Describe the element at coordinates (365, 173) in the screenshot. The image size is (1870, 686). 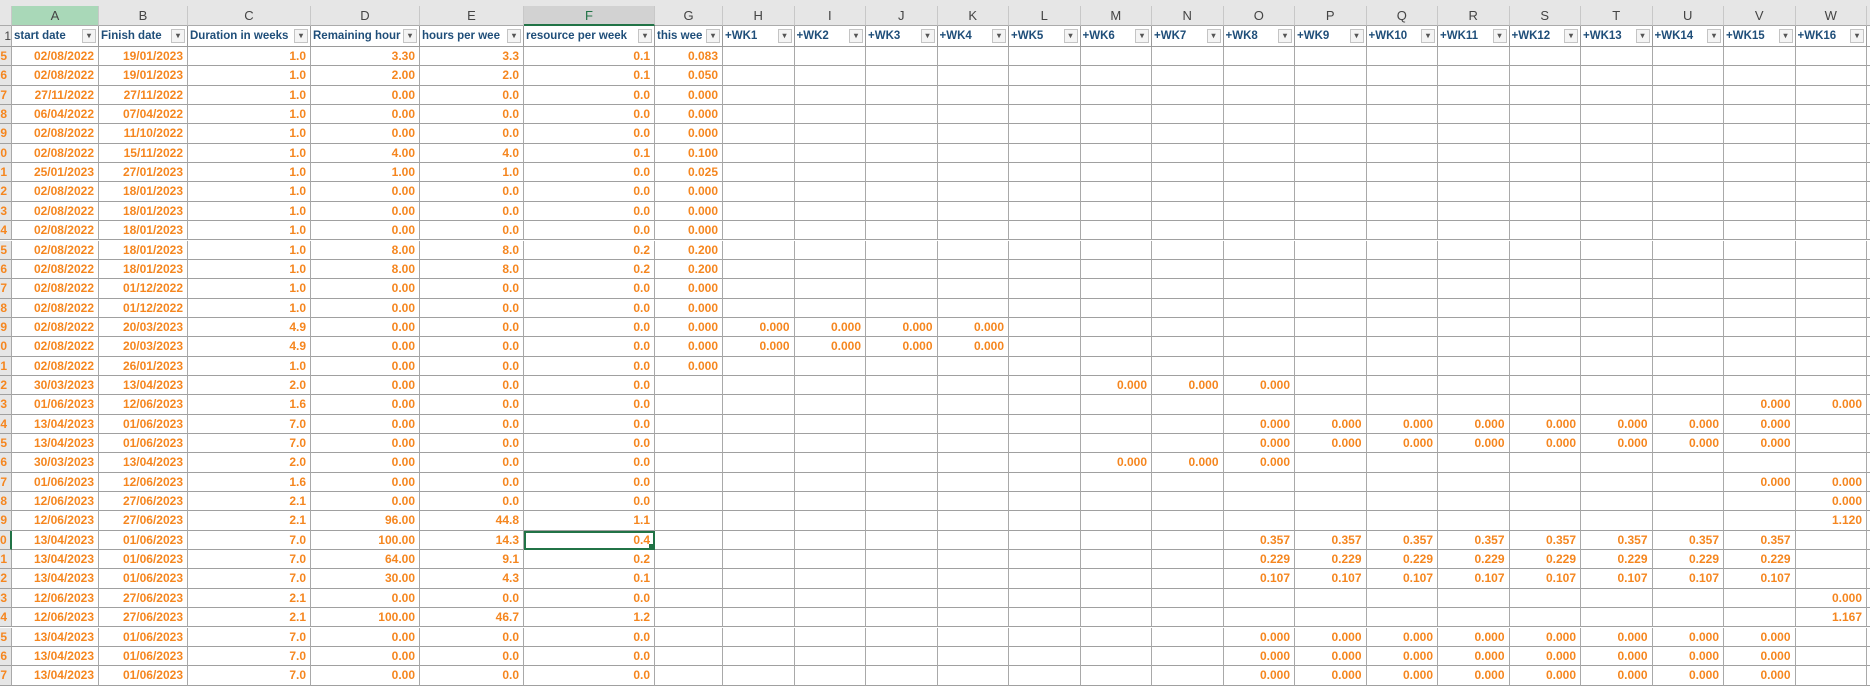
I see `table-cell: 1.00` at that location.